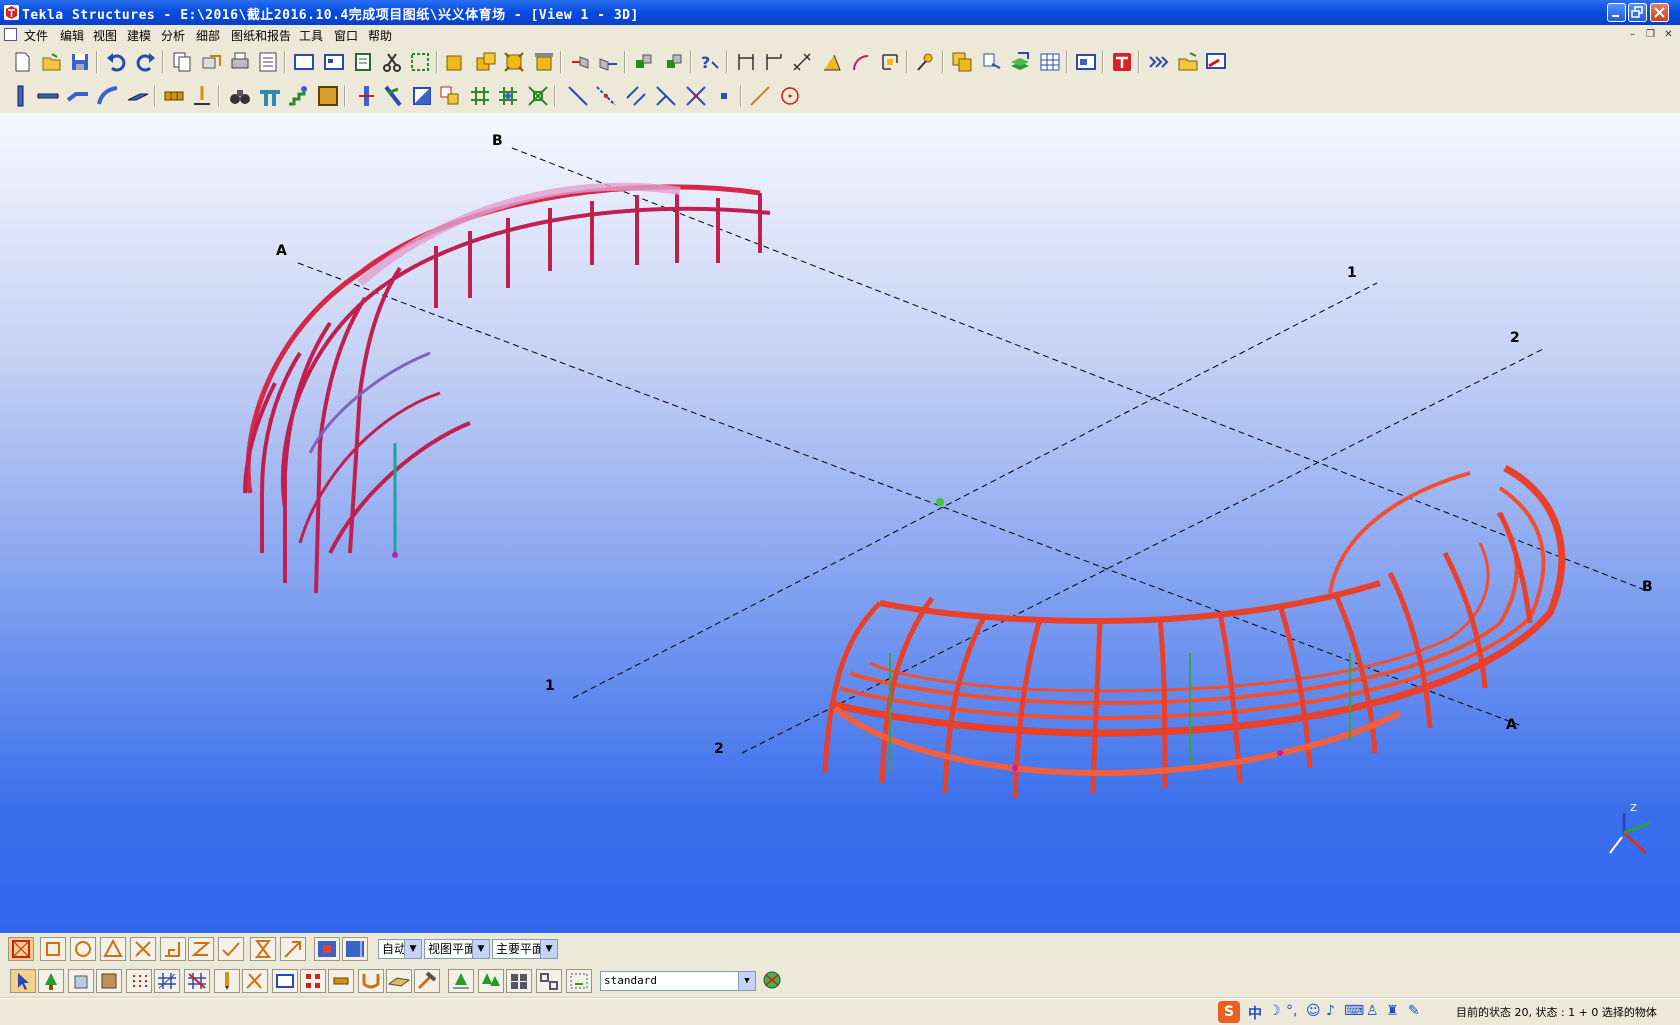  Describe the element at coordinates (240, 62) in the screenshot. I see `print-button` at that location.